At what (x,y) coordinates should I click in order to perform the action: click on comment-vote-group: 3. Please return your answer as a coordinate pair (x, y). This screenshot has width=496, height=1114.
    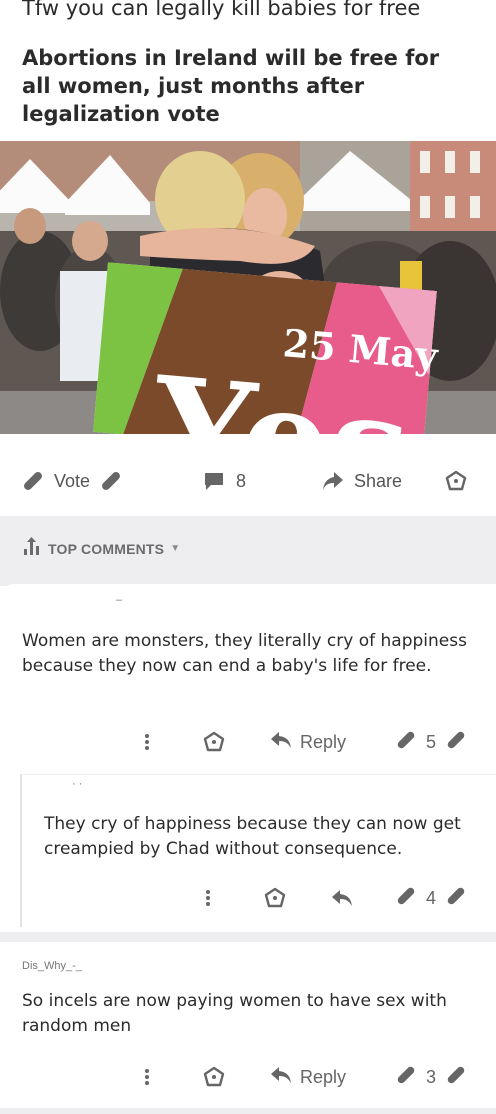
    Looking at the image, I should click on (431, 1077).